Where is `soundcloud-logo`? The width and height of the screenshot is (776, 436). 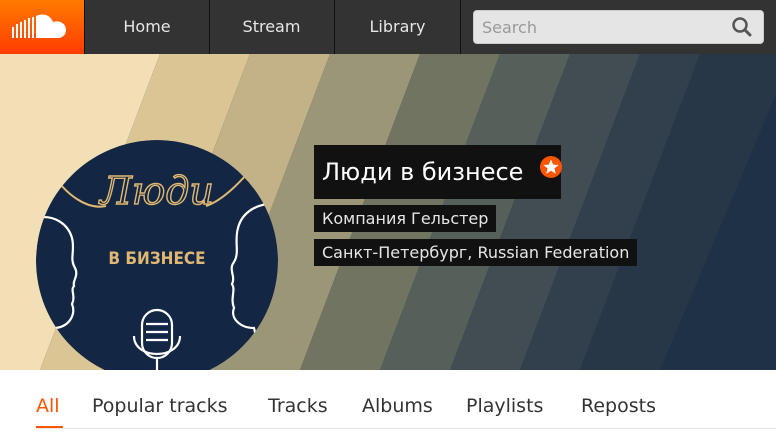
soundcloud-logo is located at coordinates (42, 27).